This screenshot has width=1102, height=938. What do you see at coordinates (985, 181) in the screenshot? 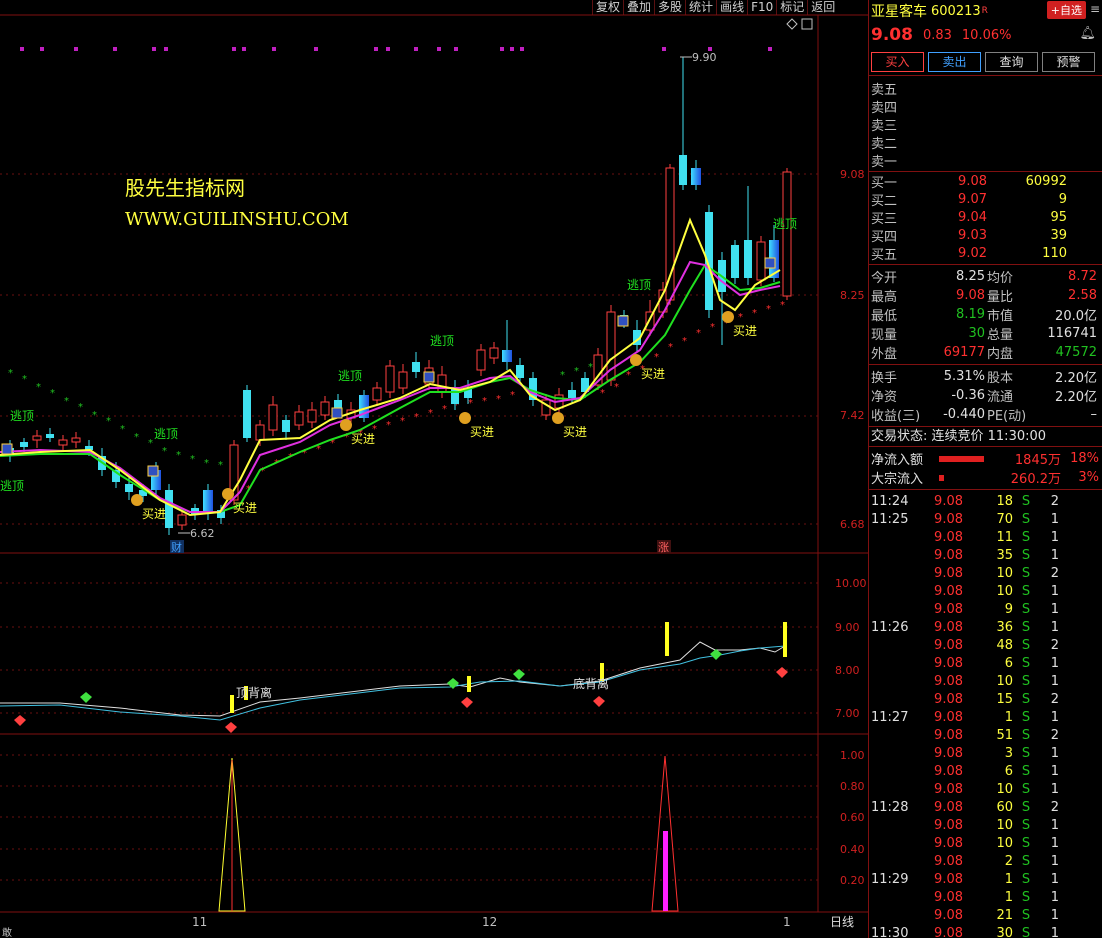
I see `order-book-row: 买一 9.08 60992` at bounding box center [985, 181].